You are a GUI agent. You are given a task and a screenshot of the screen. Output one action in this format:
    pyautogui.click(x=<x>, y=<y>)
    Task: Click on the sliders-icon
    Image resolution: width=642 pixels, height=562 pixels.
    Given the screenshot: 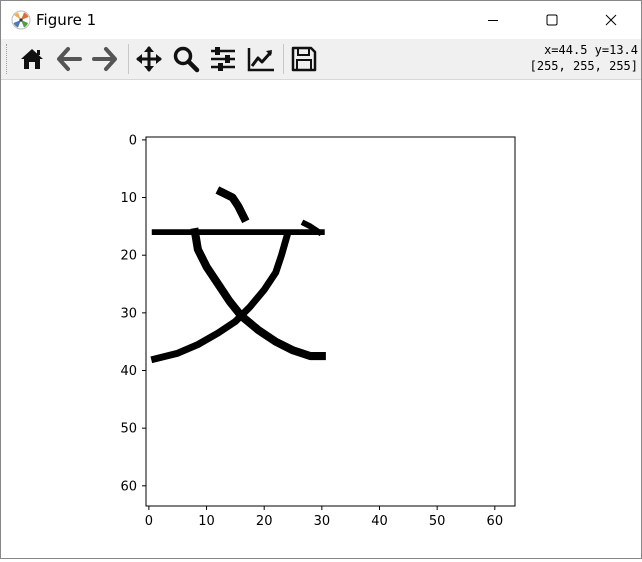 What is the action you would take?
    pyautogui.click(x=223, y=59)
    